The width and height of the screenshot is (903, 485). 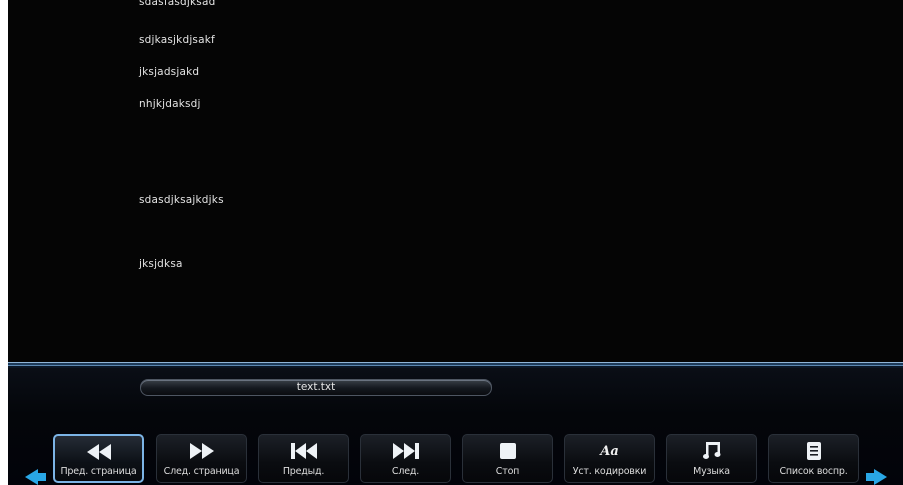 What do you see at coordinates (177, 40) in the screenshot?
I see `text-line: sdjkasjkdjsakf` at bounding box center [177, 40].